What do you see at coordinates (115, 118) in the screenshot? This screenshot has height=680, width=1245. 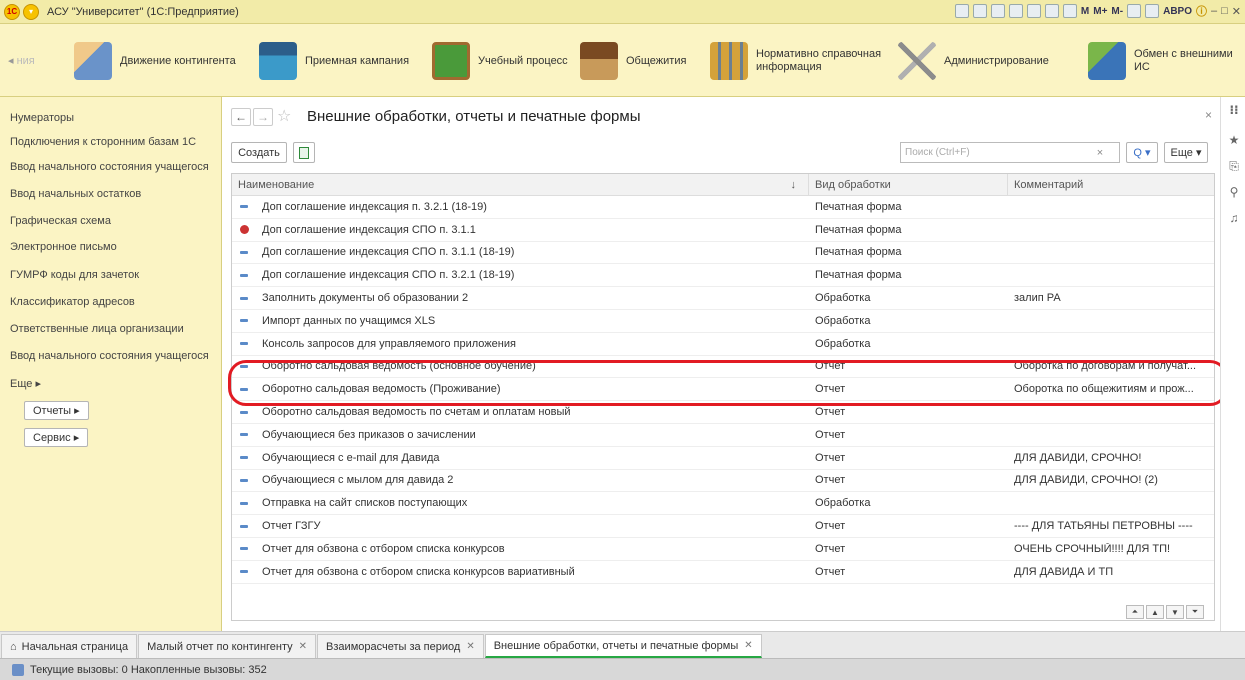 I see `sidebar-item-numerators: Нумераторы` at bounding box center [115, 118].